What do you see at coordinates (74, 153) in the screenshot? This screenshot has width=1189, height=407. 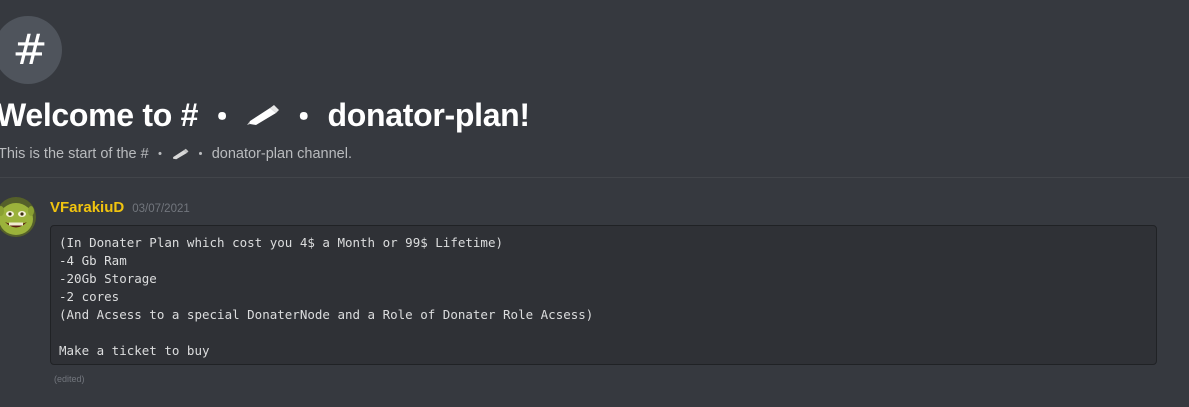 I see `subtitle-prefix: This is the start of the #` at bounding box center [74, 153].